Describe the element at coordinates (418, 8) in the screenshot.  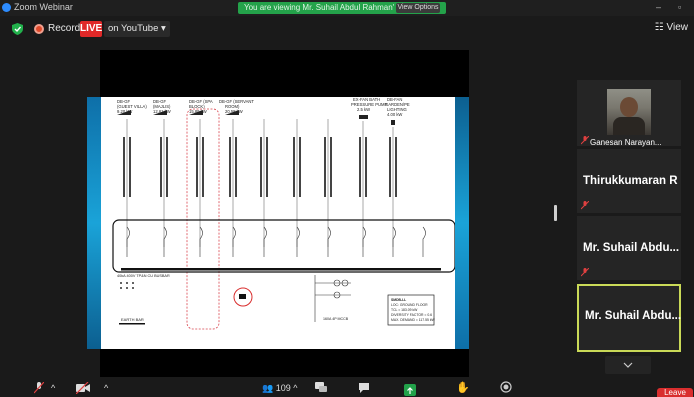
I see `view-options-button: View Options` at that location.